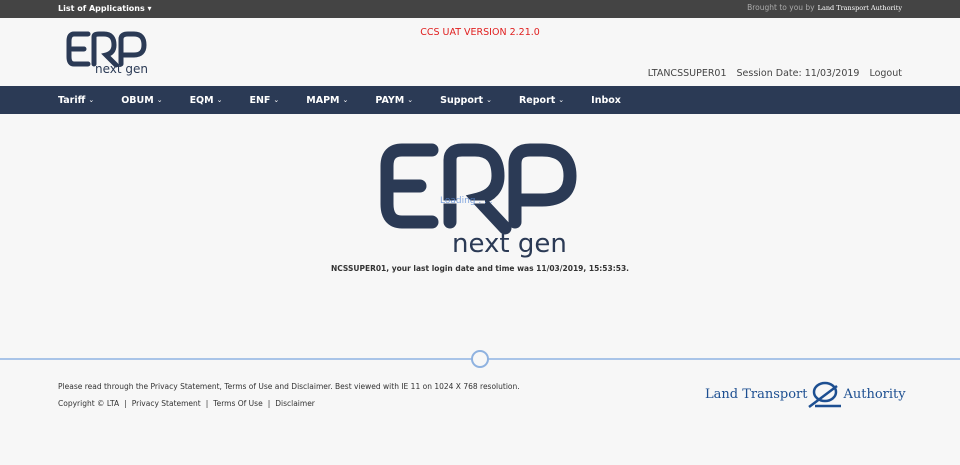  I want to click on logo-subtitle-small: next gen, so click(122, 69).